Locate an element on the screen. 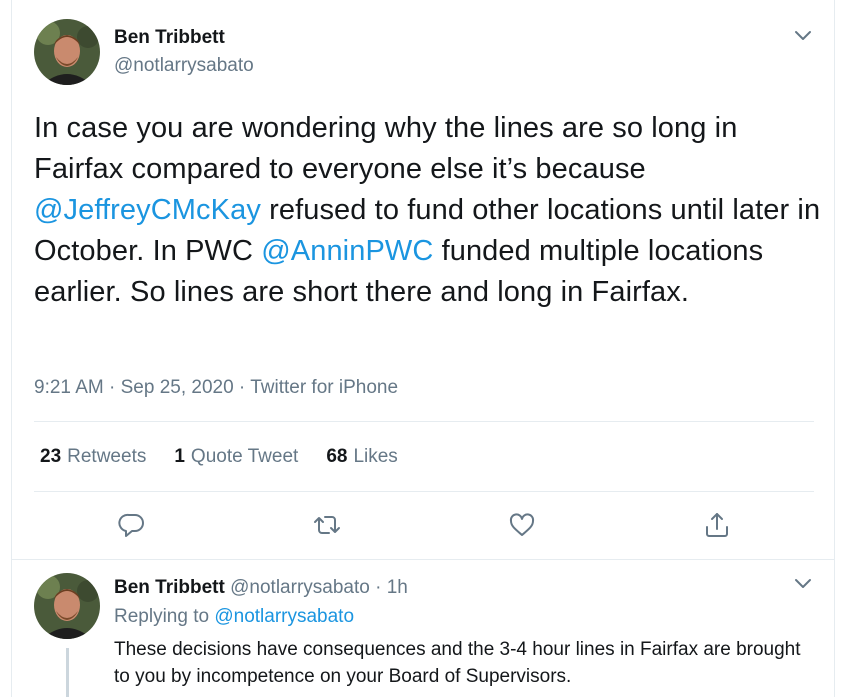 The image size is (850, 697). share-button is located at coordinates (717, 525).